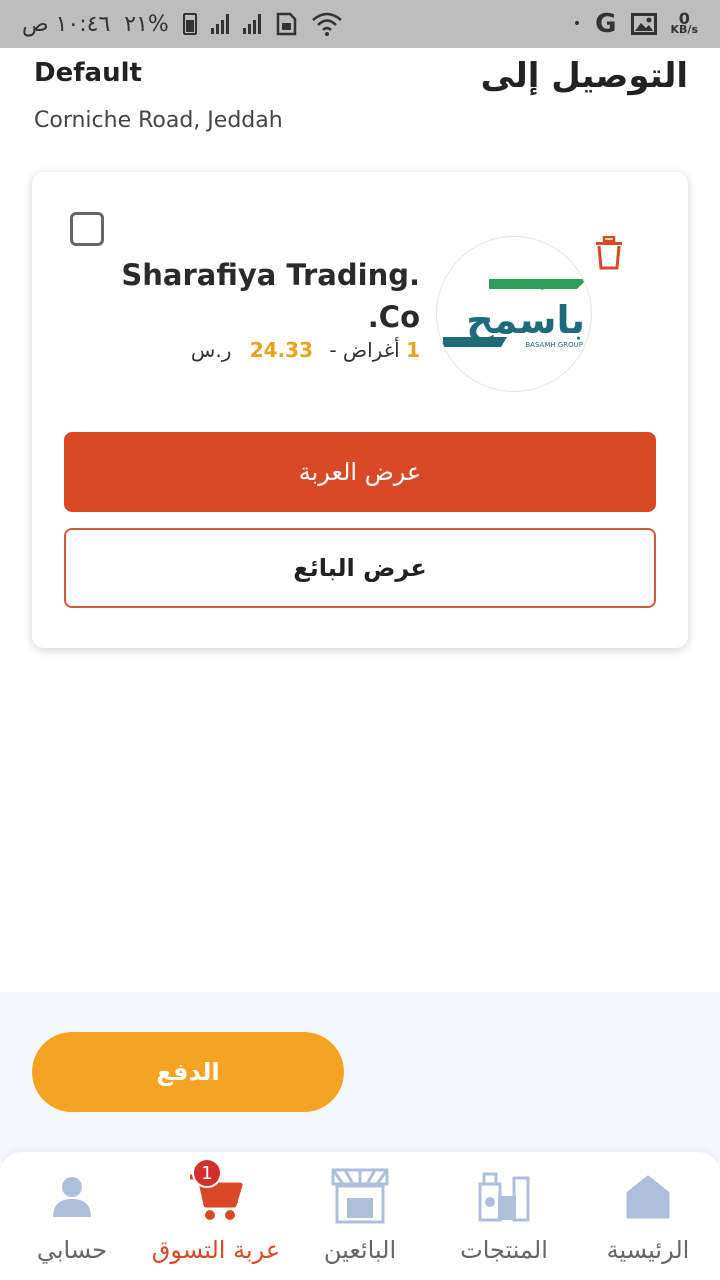 Image resolution: width=720 pixels, height=1280 pixels. I want to click on vendor-logo: مجموعة باسمح BASAMH GROUP, so click(514, 314).